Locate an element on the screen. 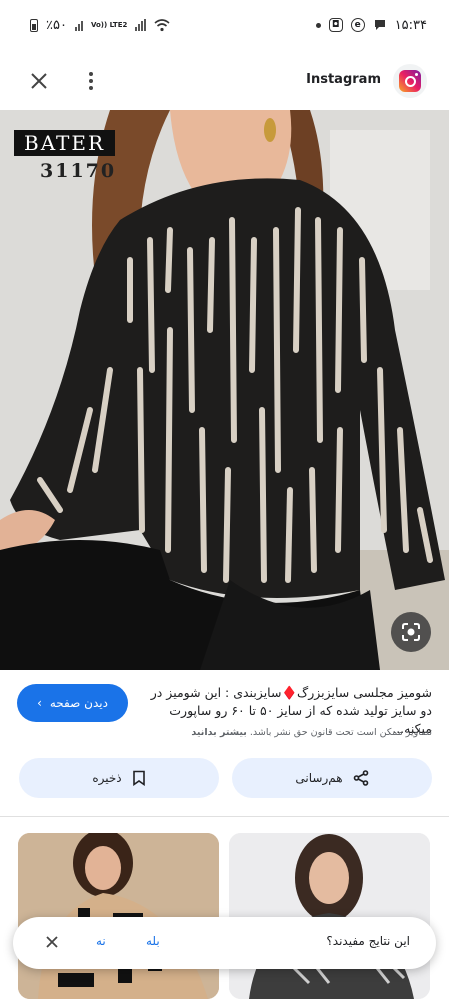  more-options-button is located at coordinates (91, 81).